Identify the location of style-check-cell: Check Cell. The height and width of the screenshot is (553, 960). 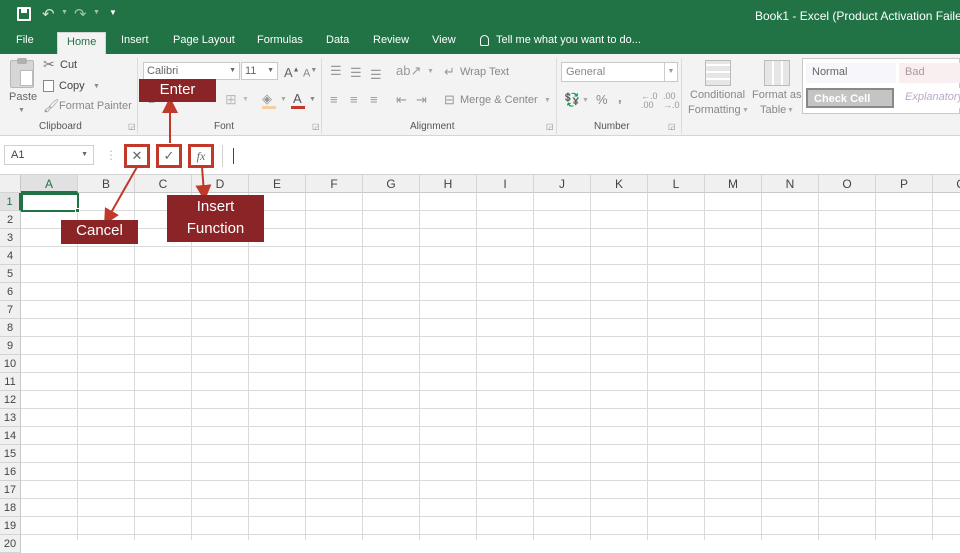
(850, 98).